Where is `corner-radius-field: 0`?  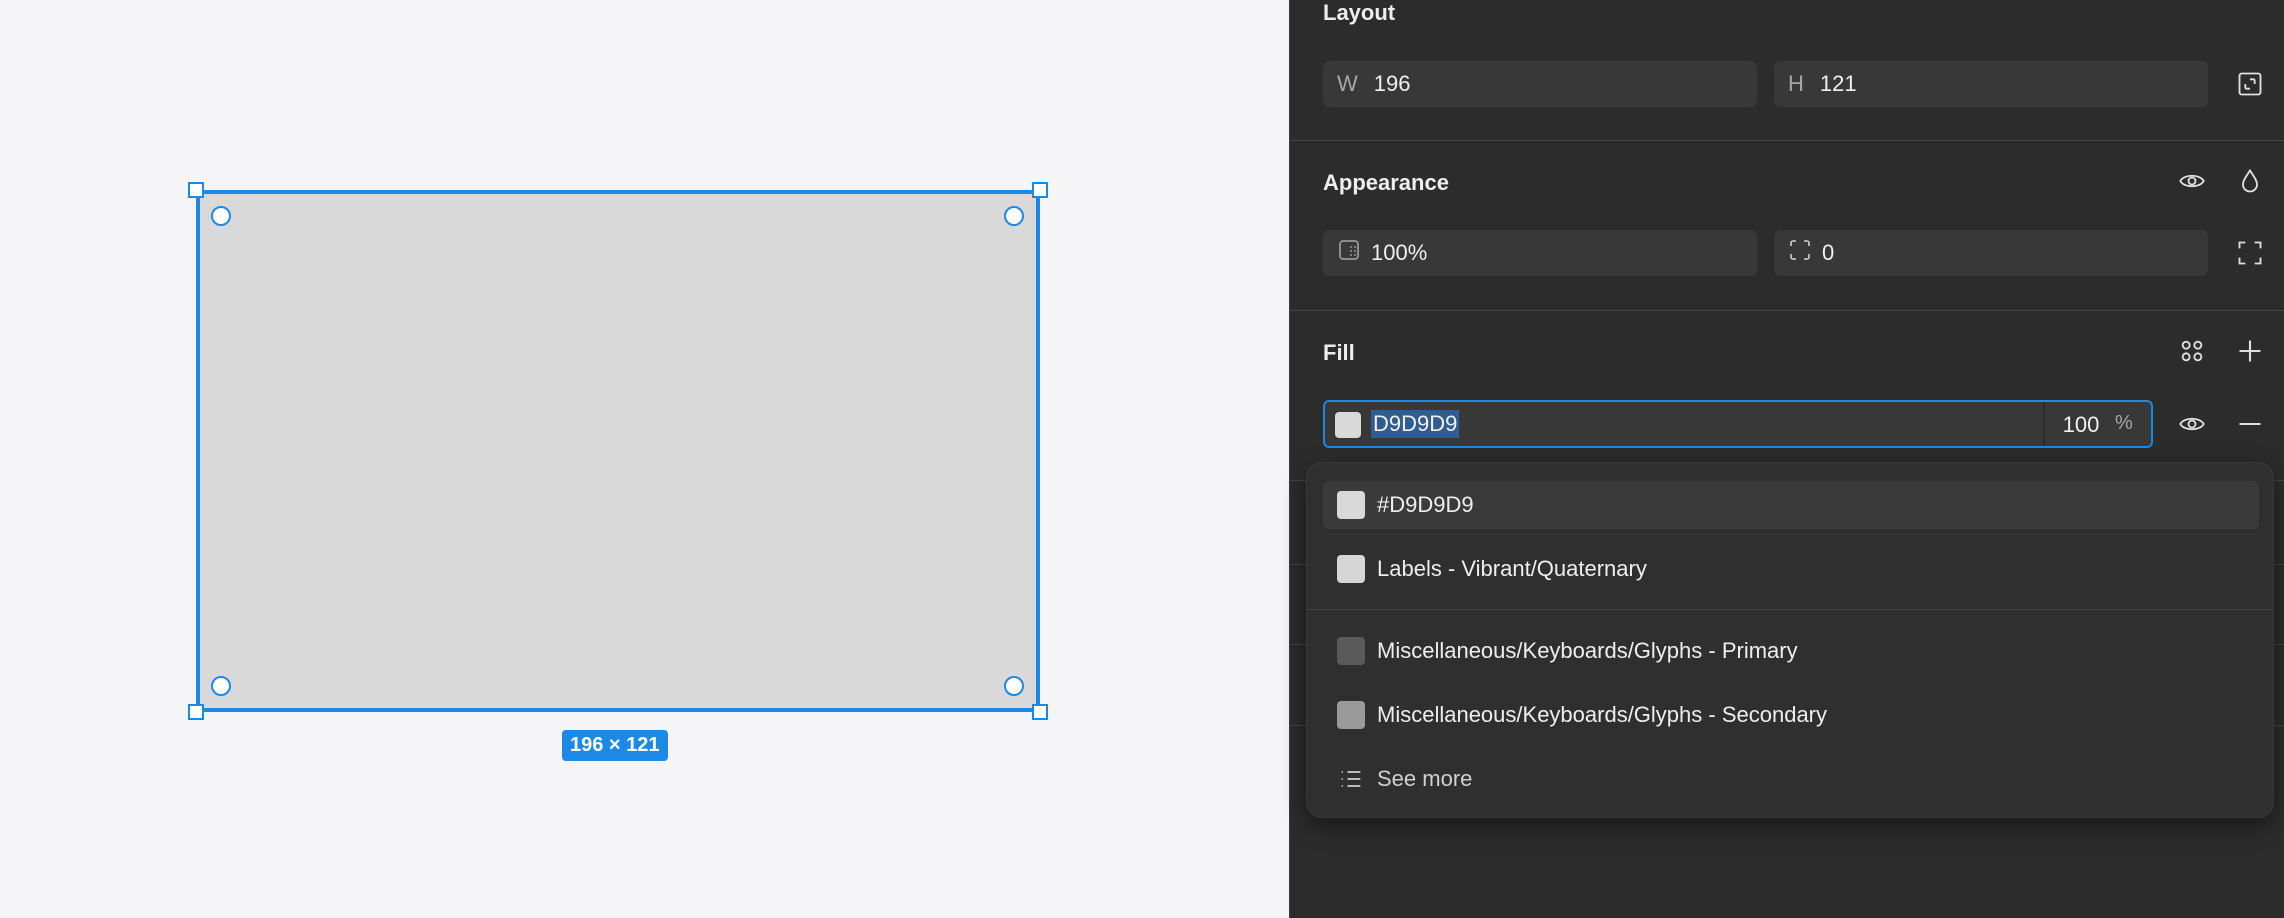
corner-radius-field: 0 is located at coordinates (1991, 253).